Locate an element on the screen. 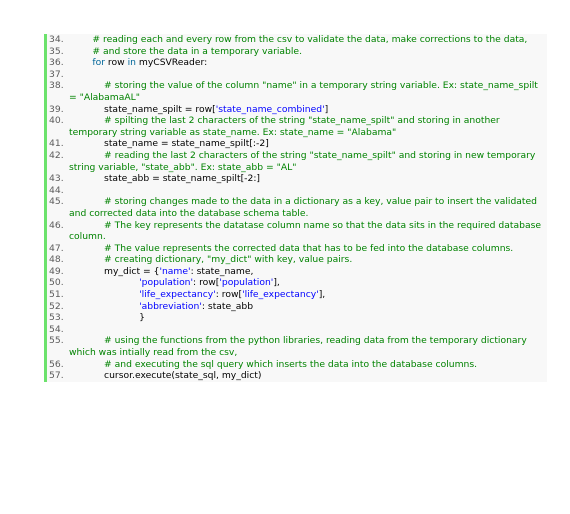  line-number: 34. is located at coordinates (56, 39).